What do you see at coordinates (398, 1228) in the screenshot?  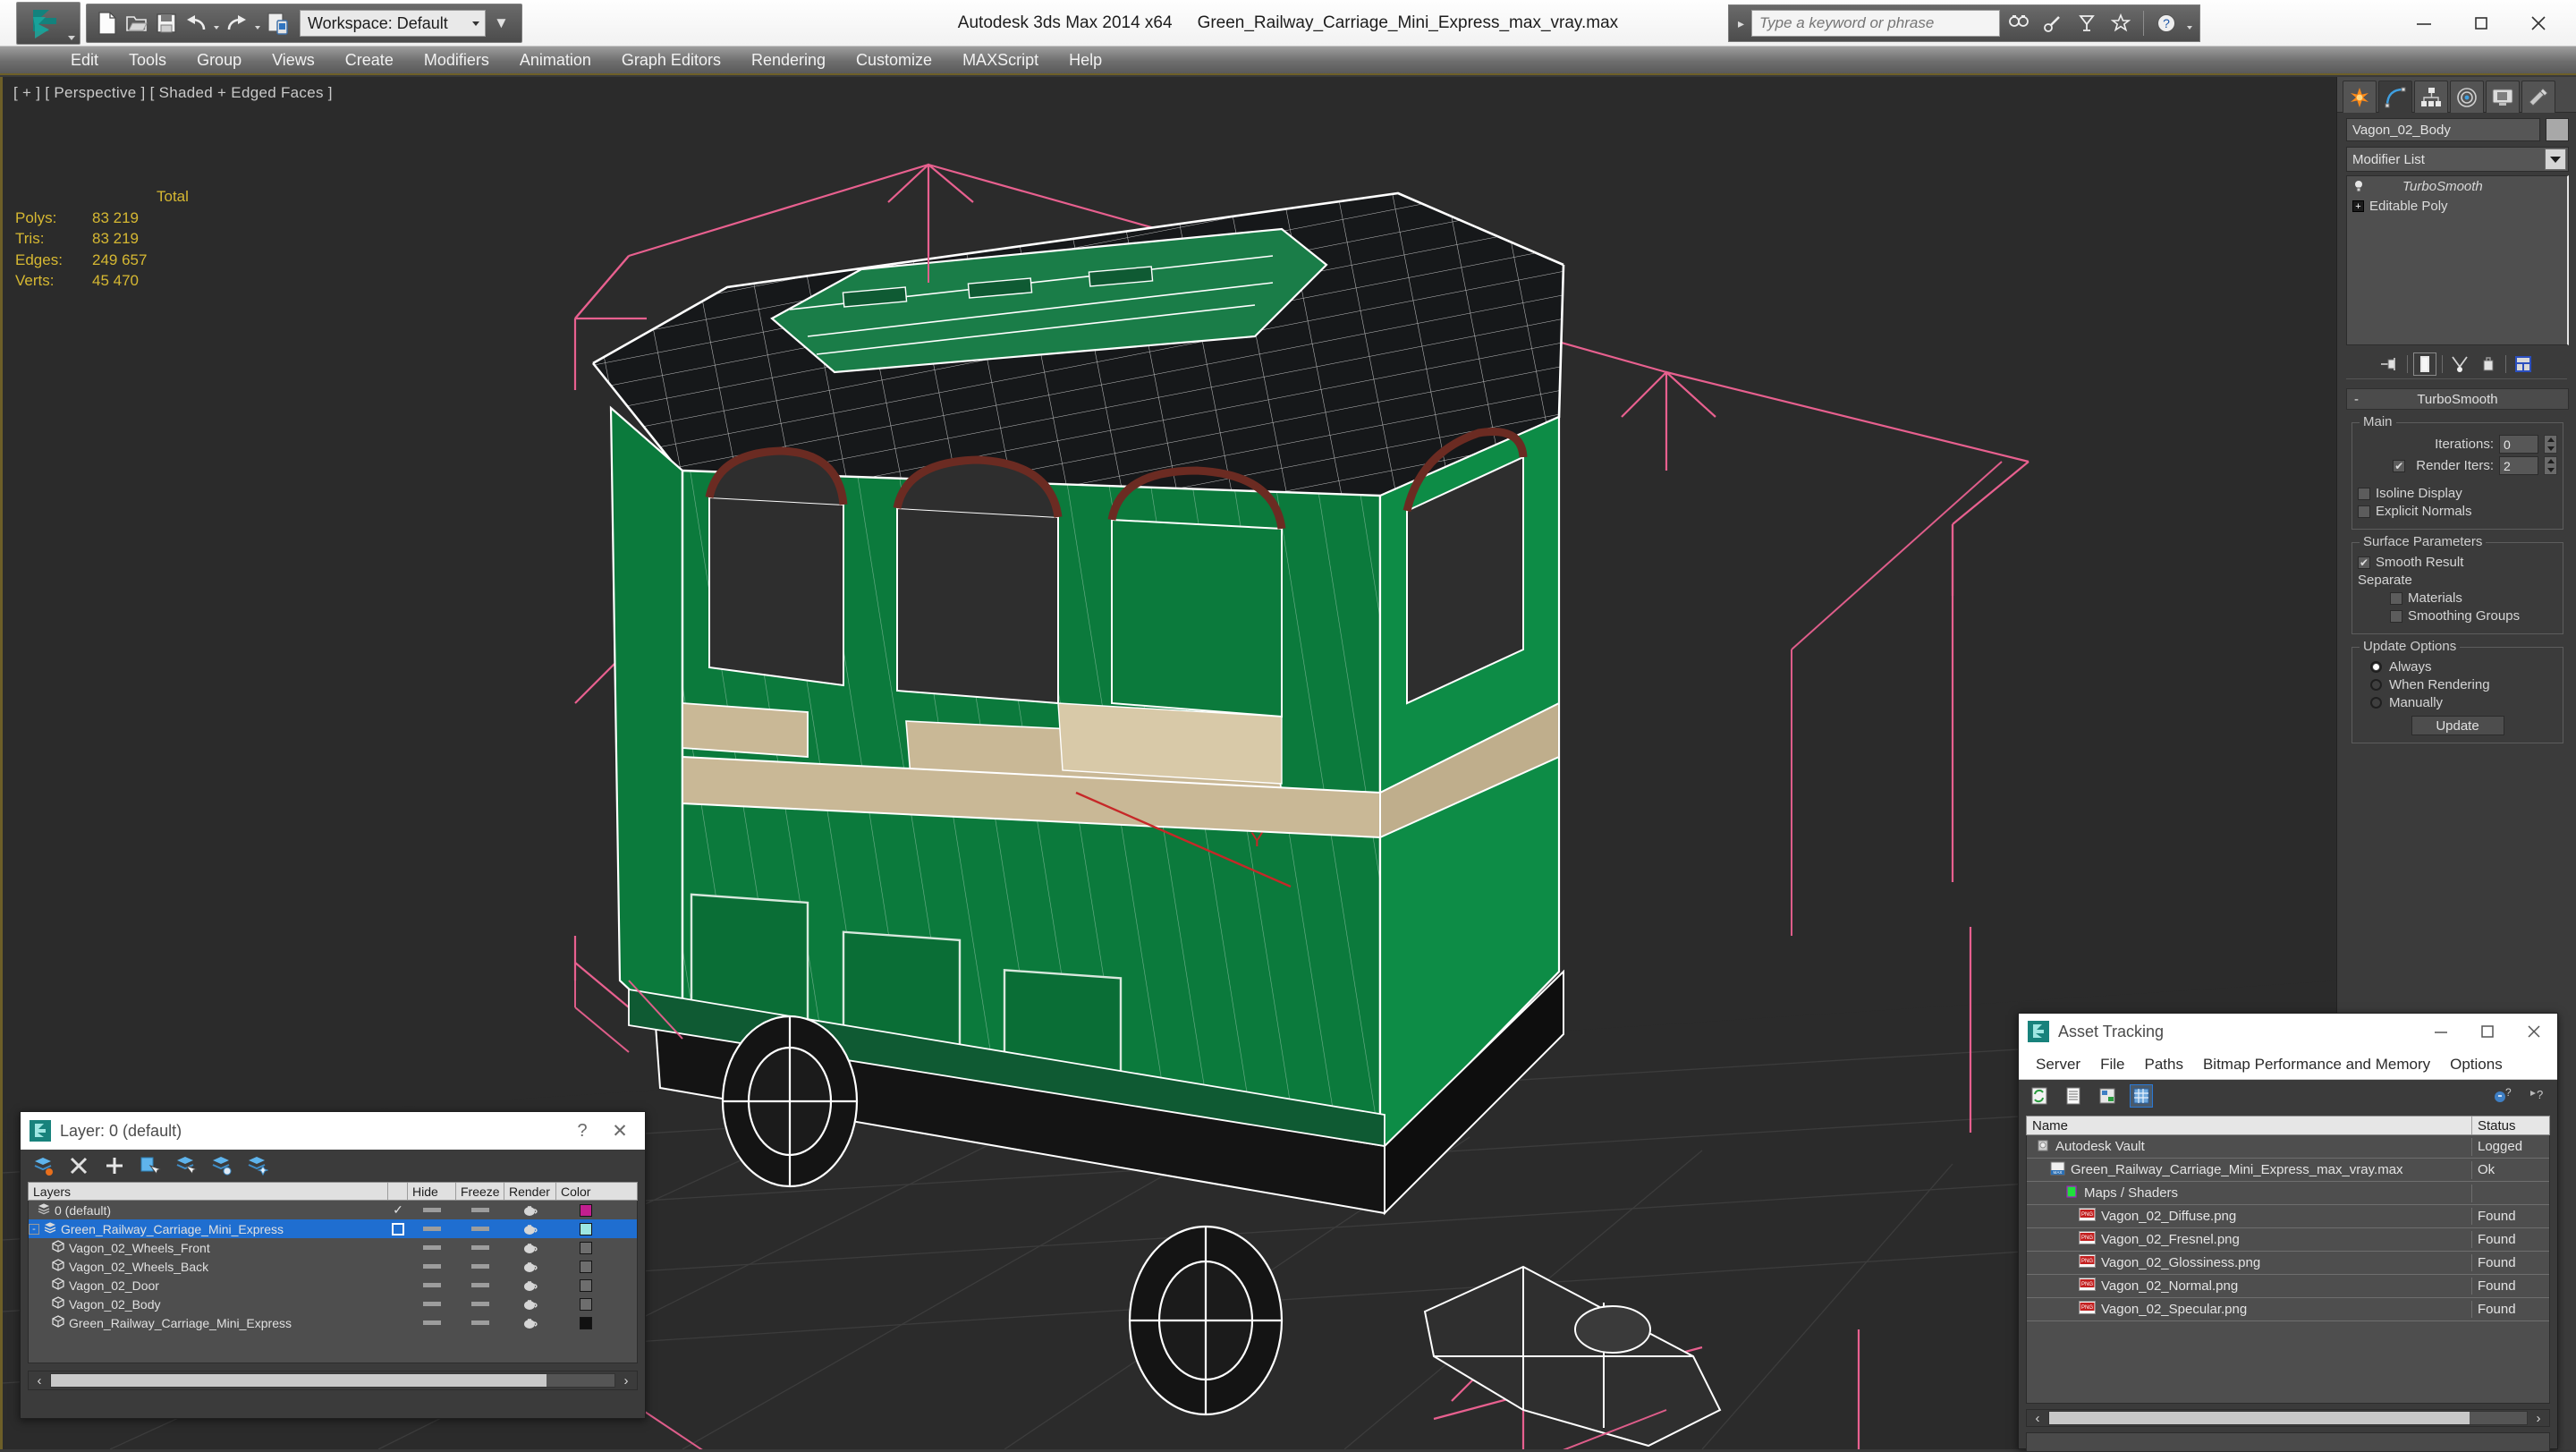 I see `active-layer-check` at bounding box center [398, 1228].